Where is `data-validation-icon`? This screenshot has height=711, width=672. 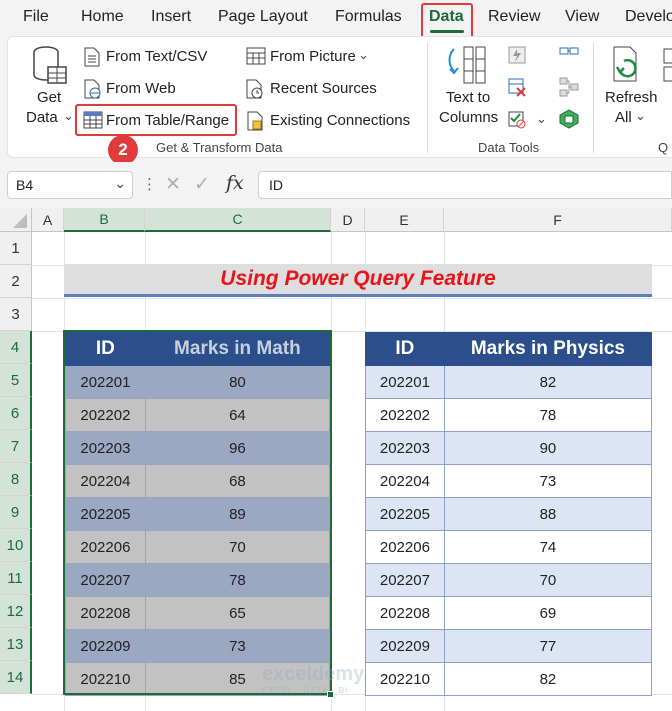 data-validation-icon is located at coordinates (517, 121).